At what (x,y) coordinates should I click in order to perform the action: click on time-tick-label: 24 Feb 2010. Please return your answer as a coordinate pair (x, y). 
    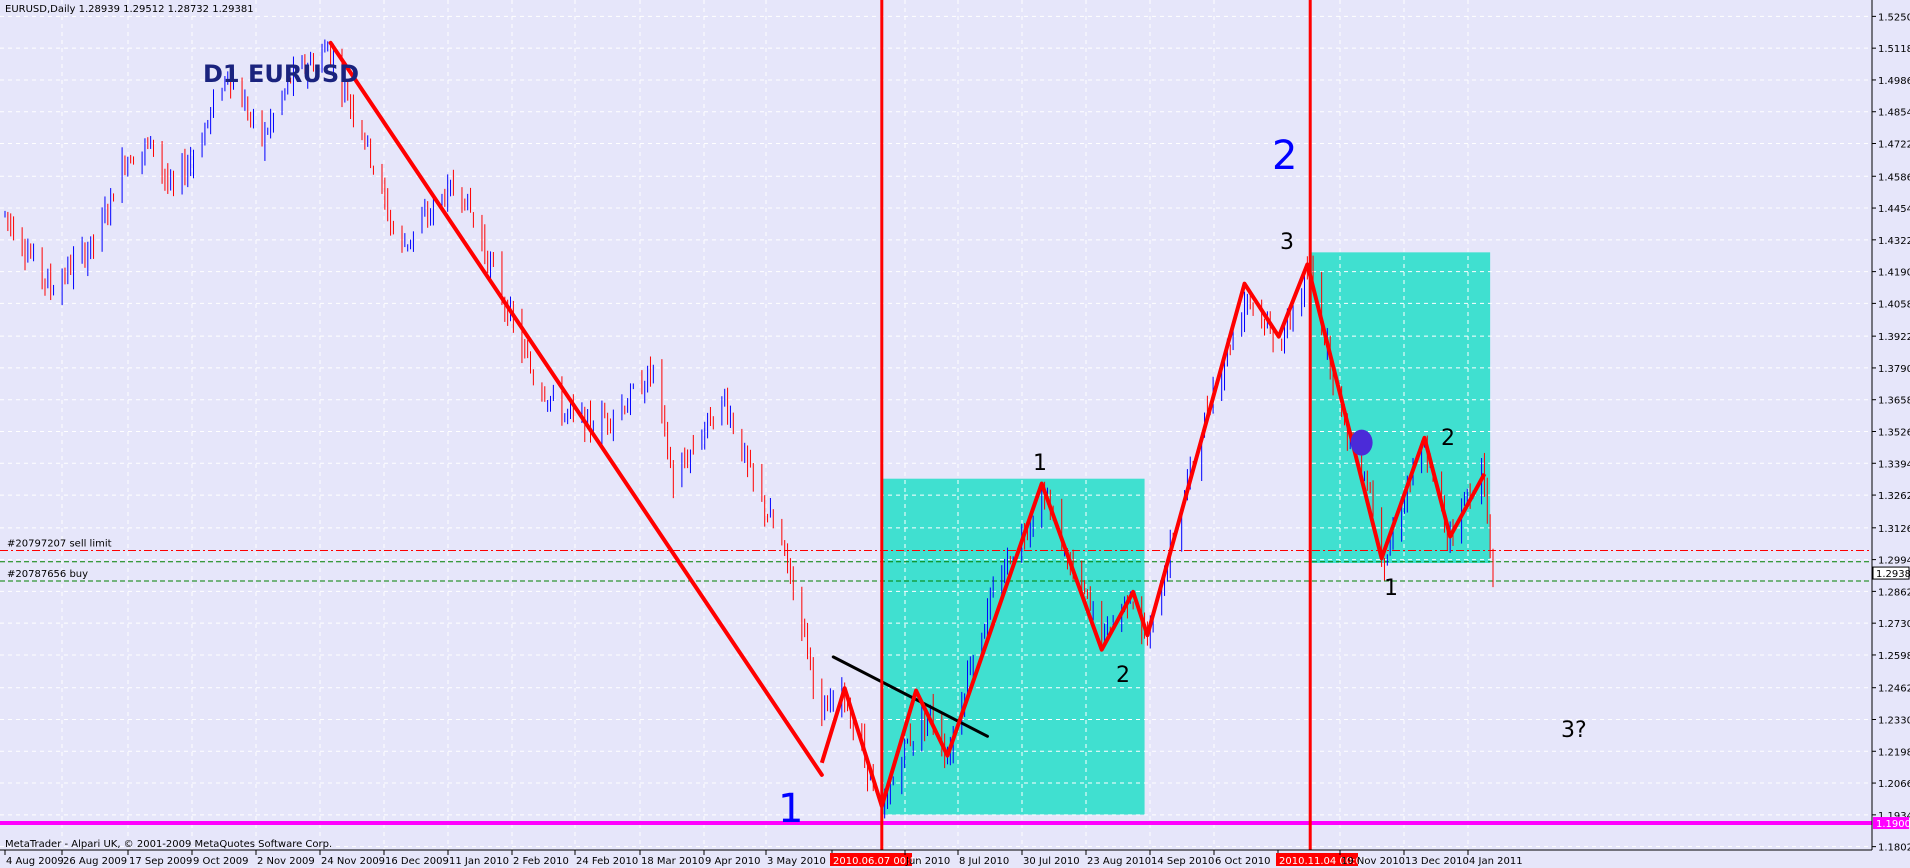
    Looking at the image, I should click on (607, 861).